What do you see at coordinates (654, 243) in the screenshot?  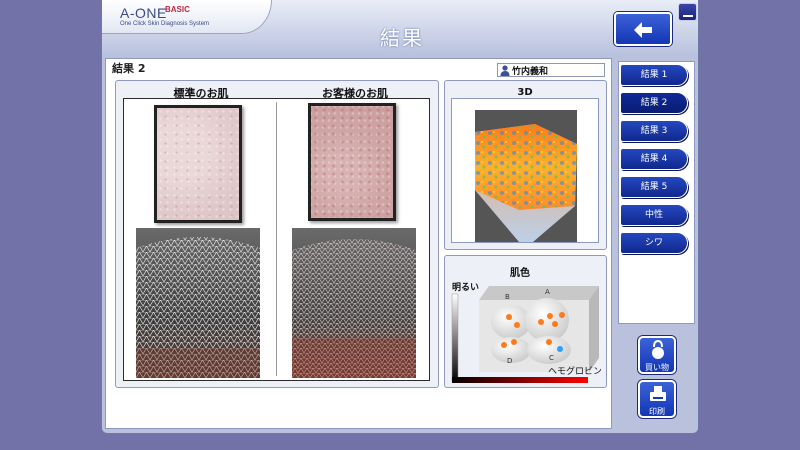 I see `tab-wrinkle: シワ` at bounding box center [654, 243].